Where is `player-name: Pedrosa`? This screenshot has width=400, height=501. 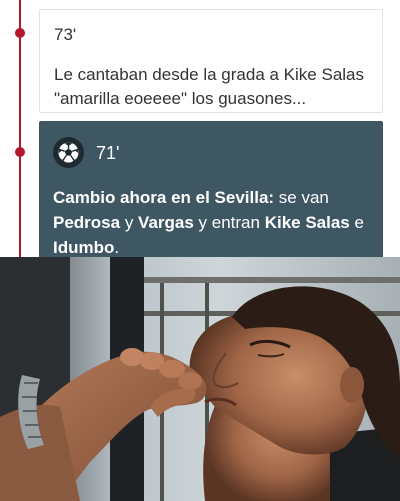 player-name: Pedrosa is located at coordinates (87, 222).